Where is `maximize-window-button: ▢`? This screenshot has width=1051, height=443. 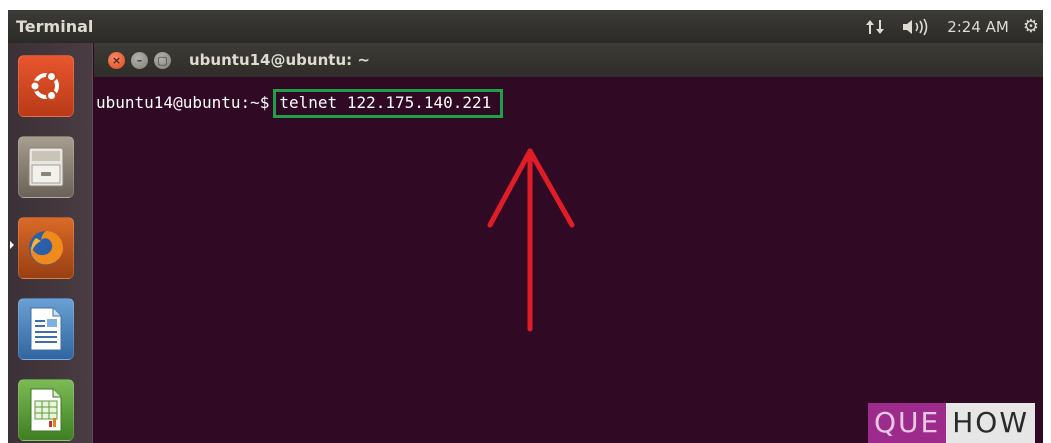
maximize-window-button: ▢ is located at coordinates (162, 60).